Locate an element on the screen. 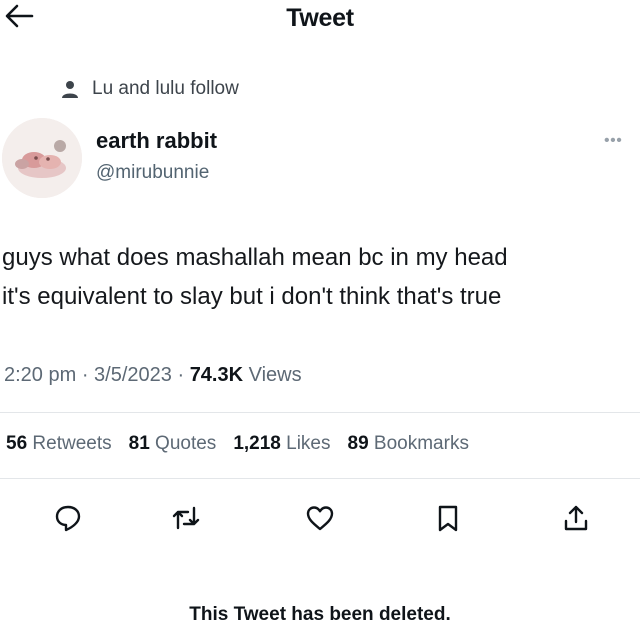 Image resolution: width=640 pixels, height=640 pixels. avatar is located at coordinates (42, 158).